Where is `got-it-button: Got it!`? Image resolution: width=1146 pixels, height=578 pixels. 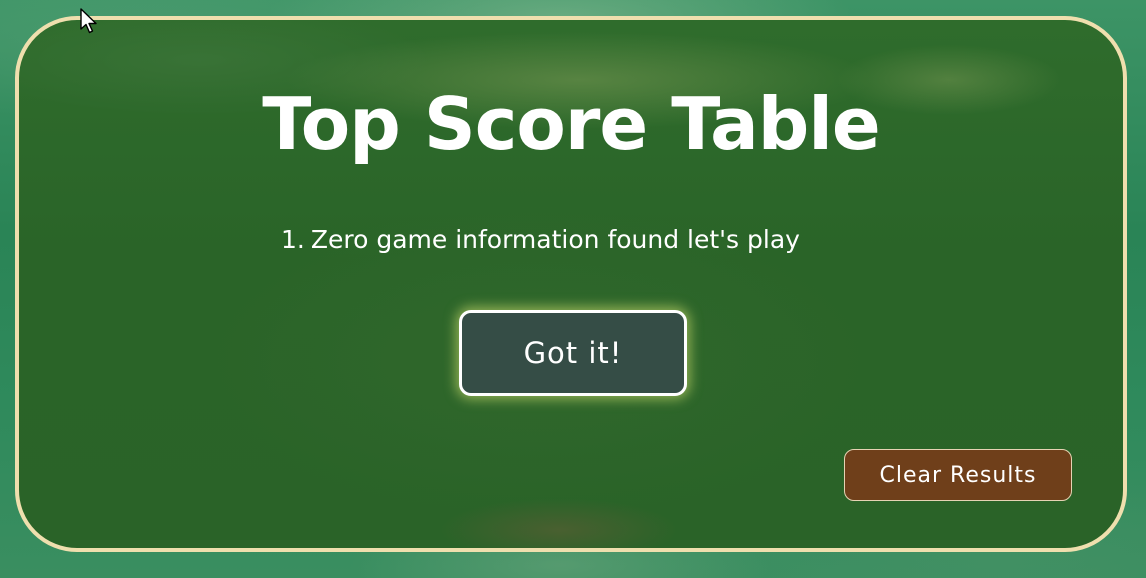 got-it-button: Got it! is located at coordinates (573, 353).